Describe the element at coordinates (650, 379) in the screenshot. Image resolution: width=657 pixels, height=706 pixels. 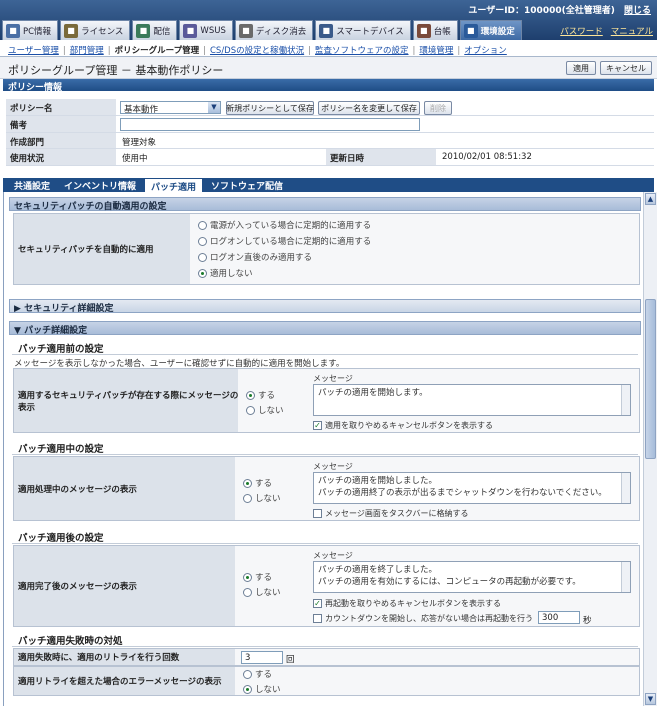
I see `scrollbar-thumb` at that location.